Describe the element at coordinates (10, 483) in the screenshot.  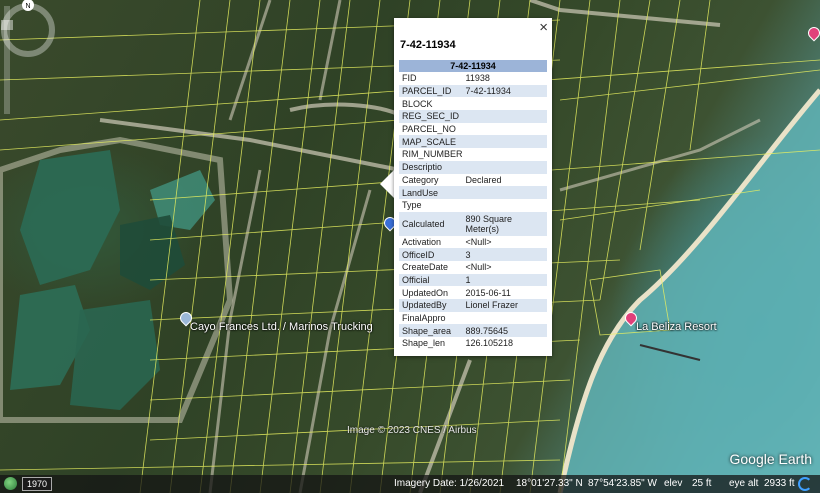
I see `globe-icon` at that location.